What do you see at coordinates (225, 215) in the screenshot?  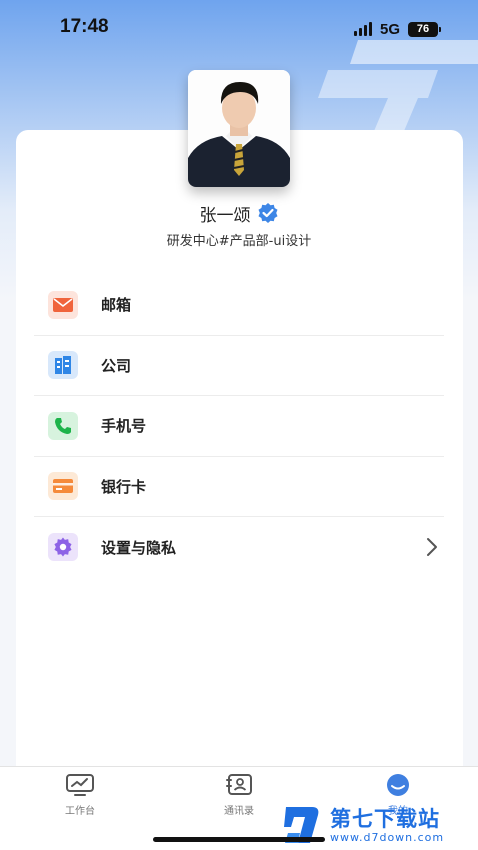 I see `profile-name: 张一颂` at bounding box center [225, 215].